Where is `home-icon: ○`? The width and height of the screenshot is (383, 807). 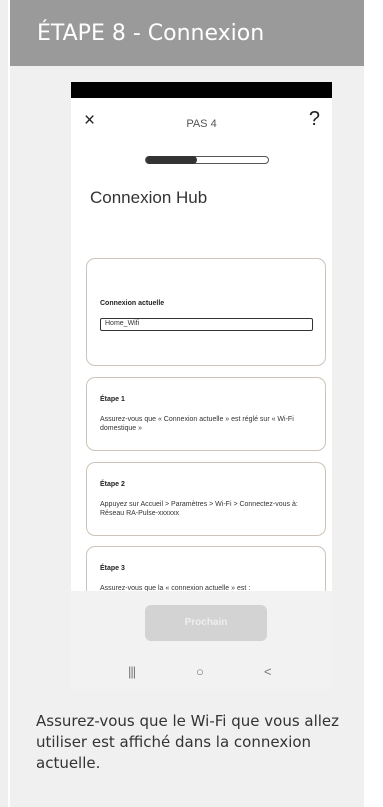 home-icon: ○ is located at coordinates (200, 671).